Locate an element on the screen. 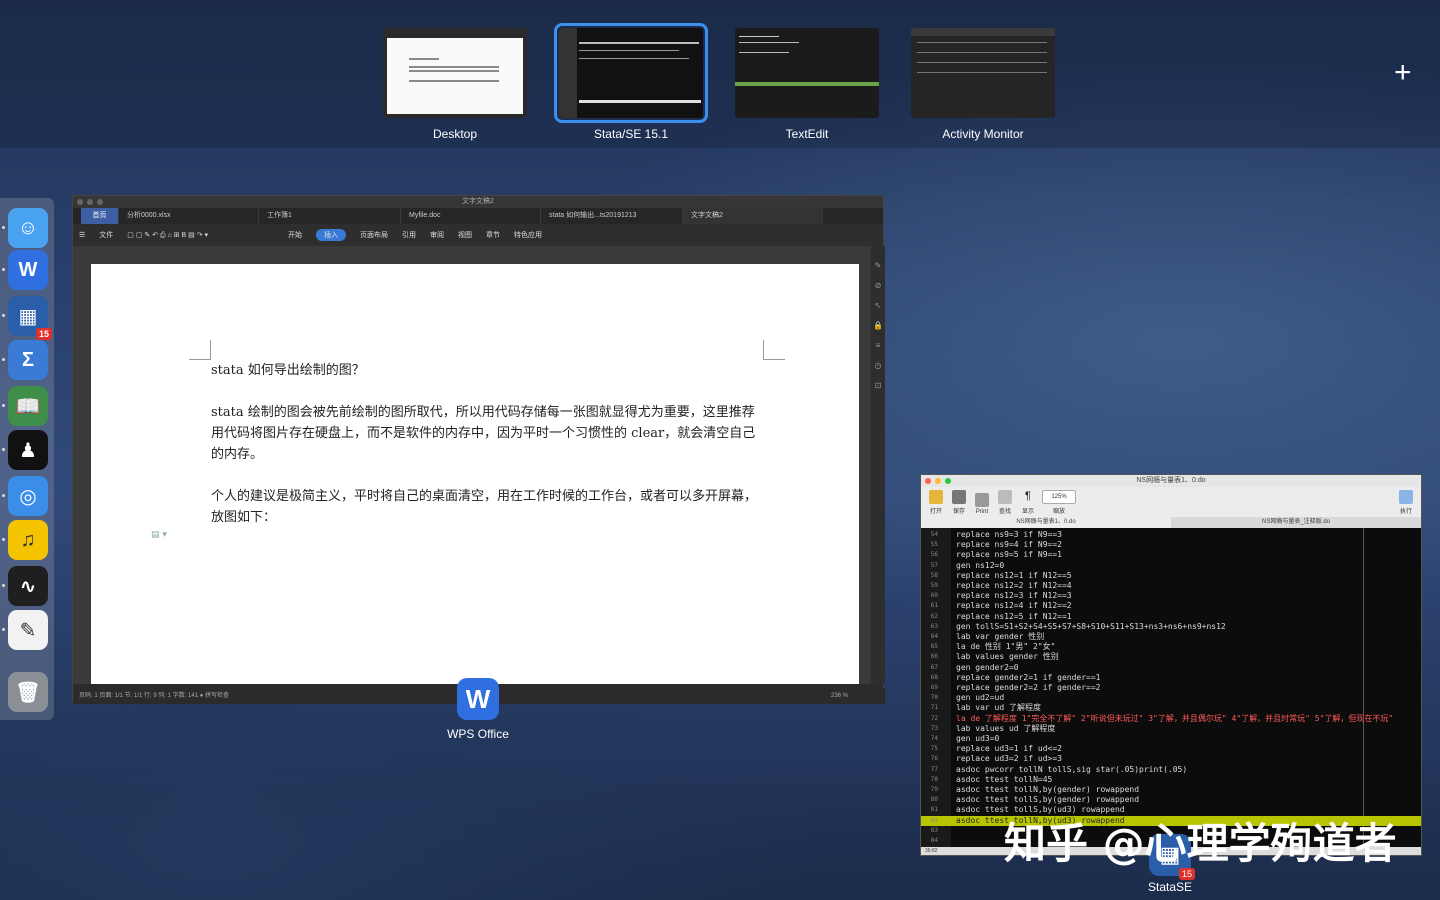 This screenshot has height=900, width=1440. finder-icon: ☺ is located at coordinates (28, 228).